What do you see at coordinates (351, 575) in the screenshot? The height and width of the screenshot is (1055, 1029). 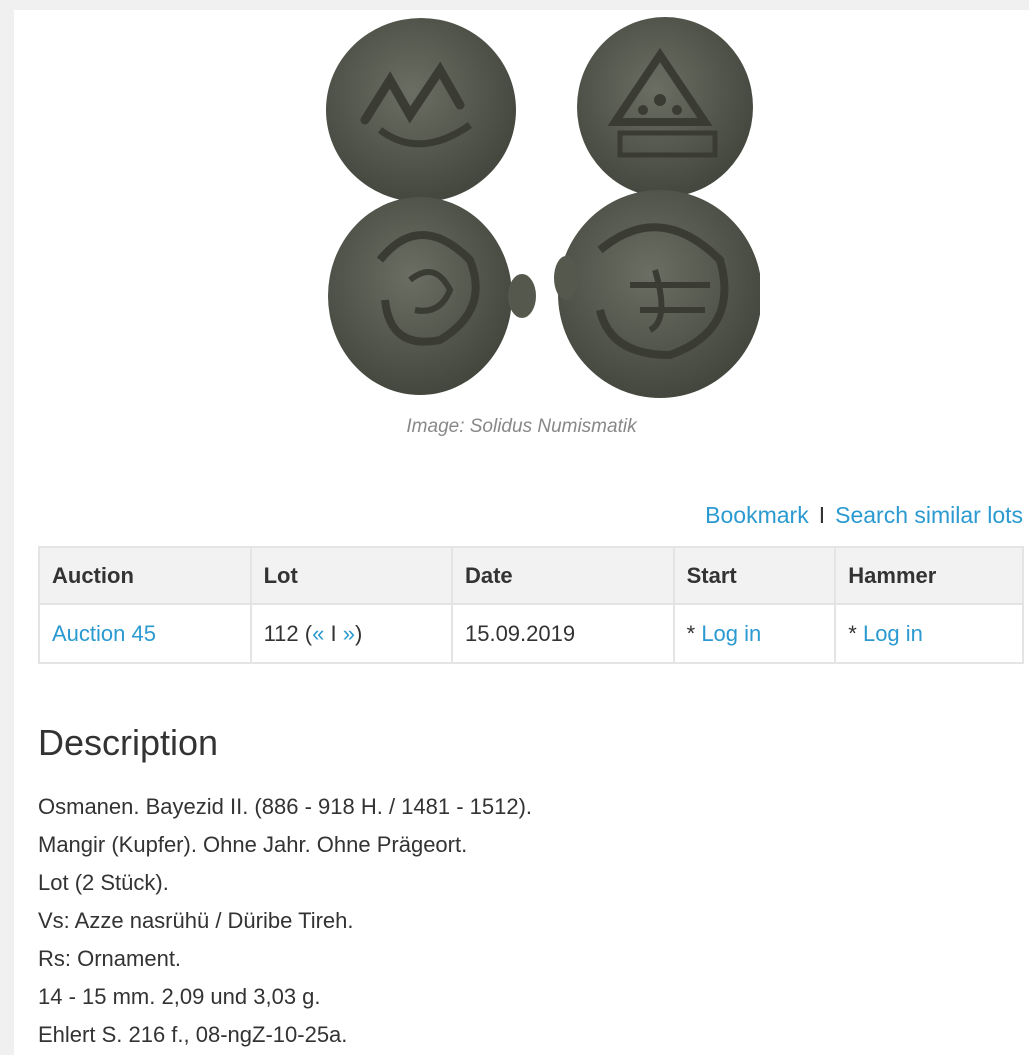 I see `column-header-lot: Lot` at bounding box center [351, 575].